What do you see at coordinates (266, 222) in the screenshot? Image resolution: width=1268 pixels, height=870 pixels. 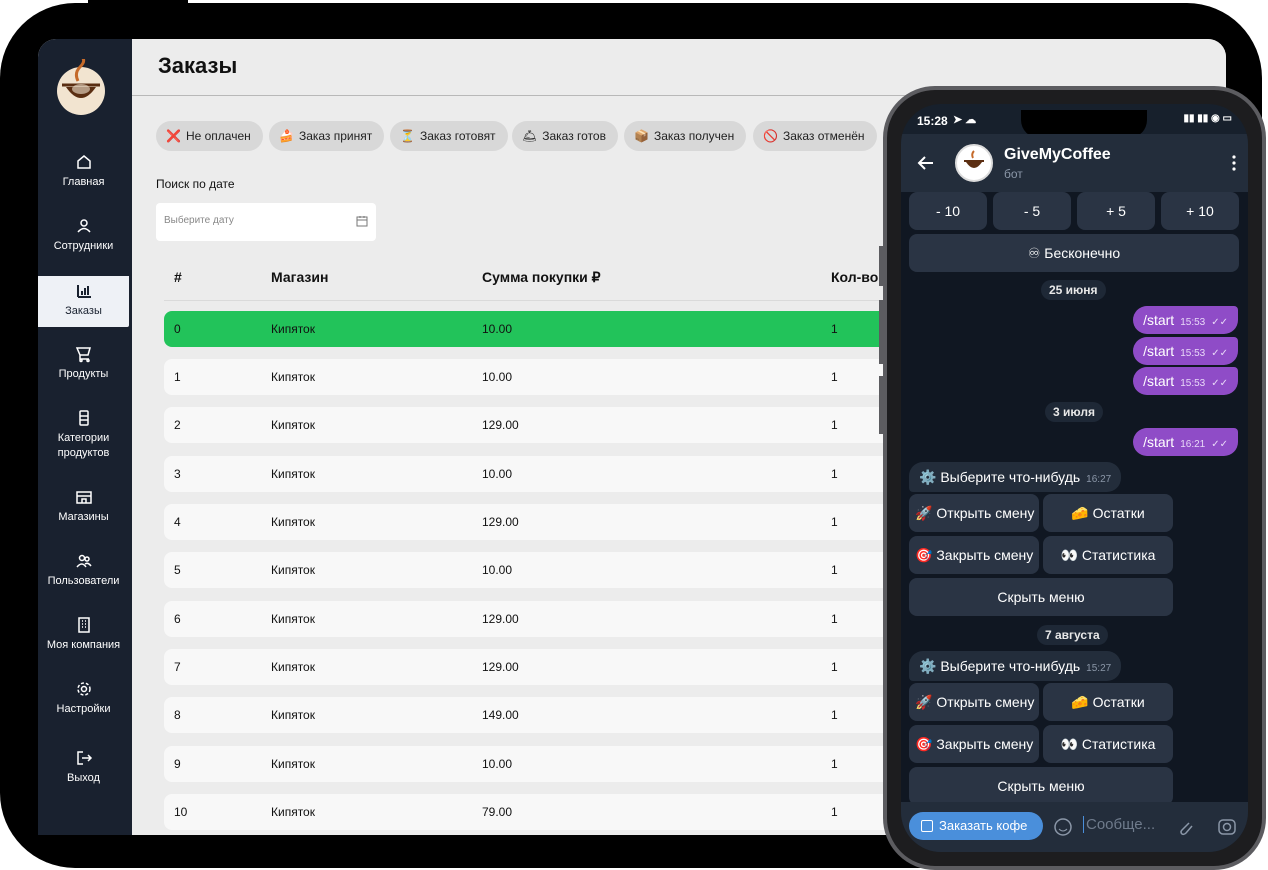 I see `date-search-input: Выберите дату` at bounding box center [266, 222].